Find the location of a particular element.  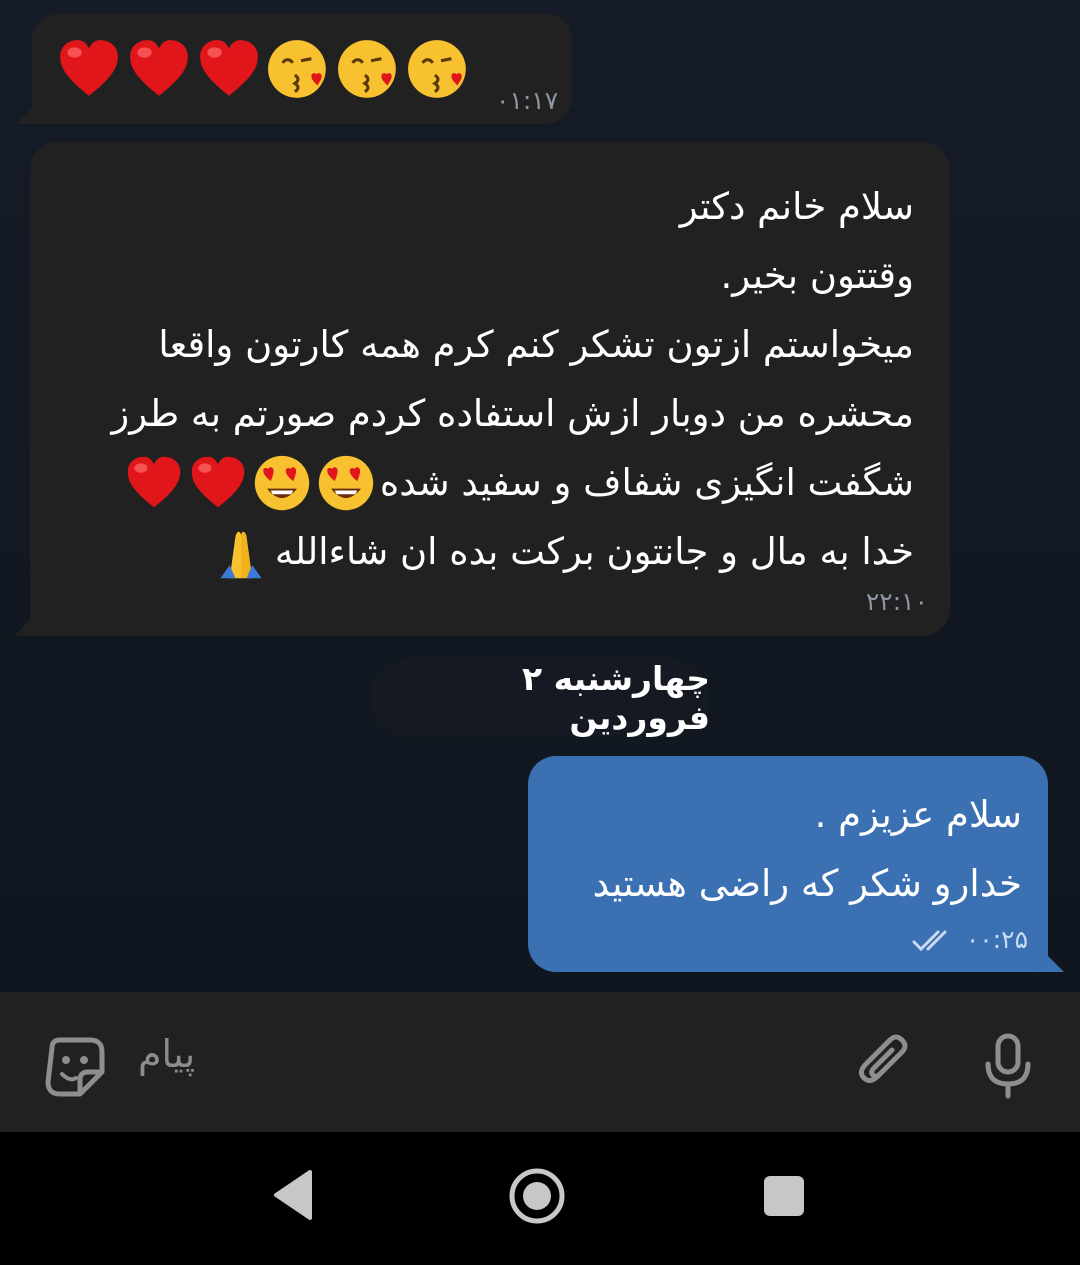

folded-hands-emoji-icon is located at coordinates (241, 552).